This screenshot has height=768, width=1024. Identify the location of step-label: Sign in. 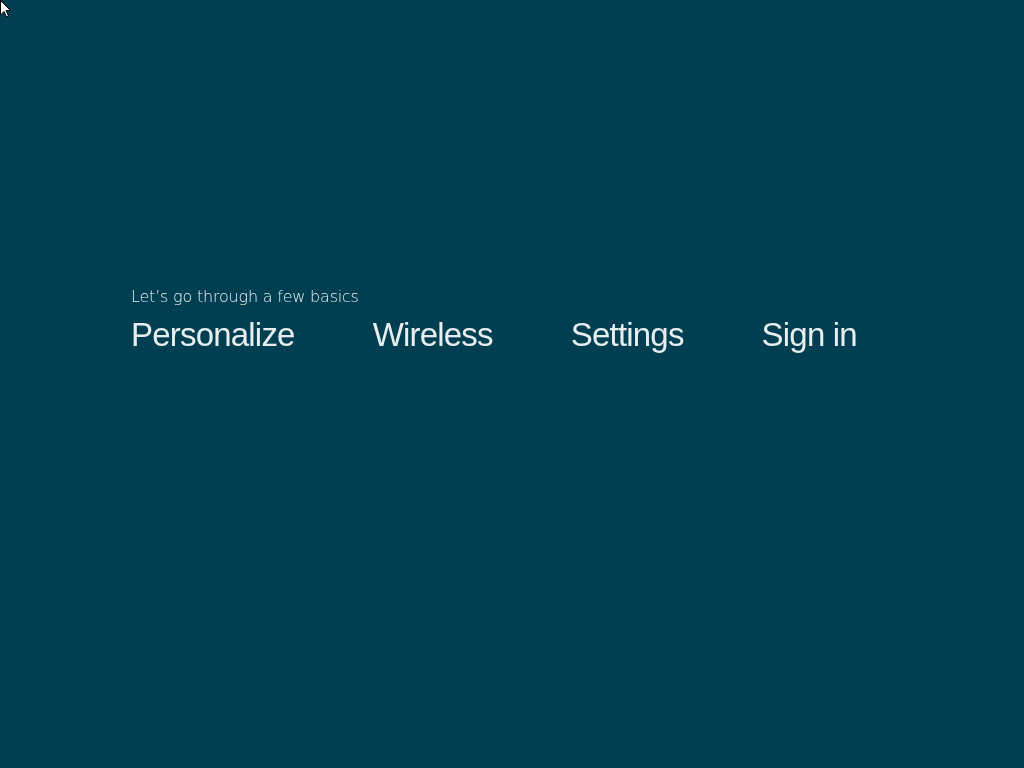
(809, 335).